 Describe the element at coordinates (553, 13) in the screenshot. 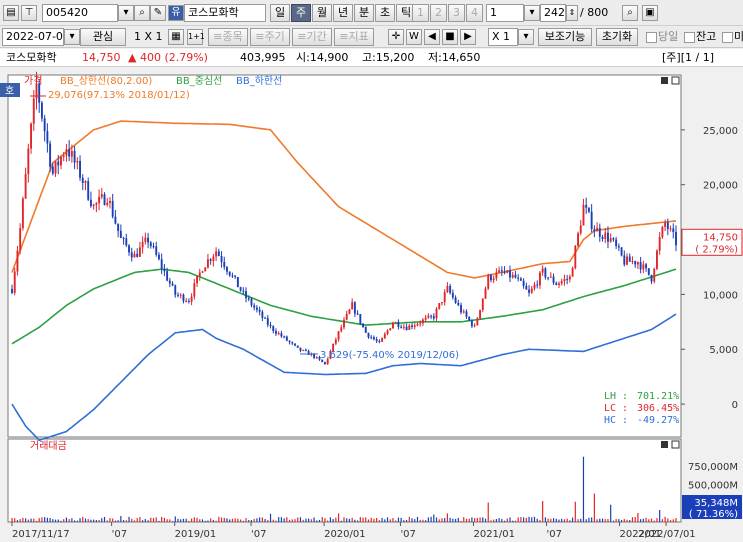

I see `count-input: 242` at that location.